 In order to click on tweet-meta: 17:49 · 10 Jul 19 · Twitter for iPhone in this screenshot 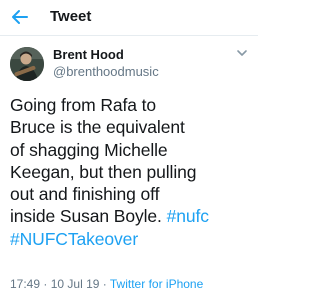, I will do `click(106, 284)`.